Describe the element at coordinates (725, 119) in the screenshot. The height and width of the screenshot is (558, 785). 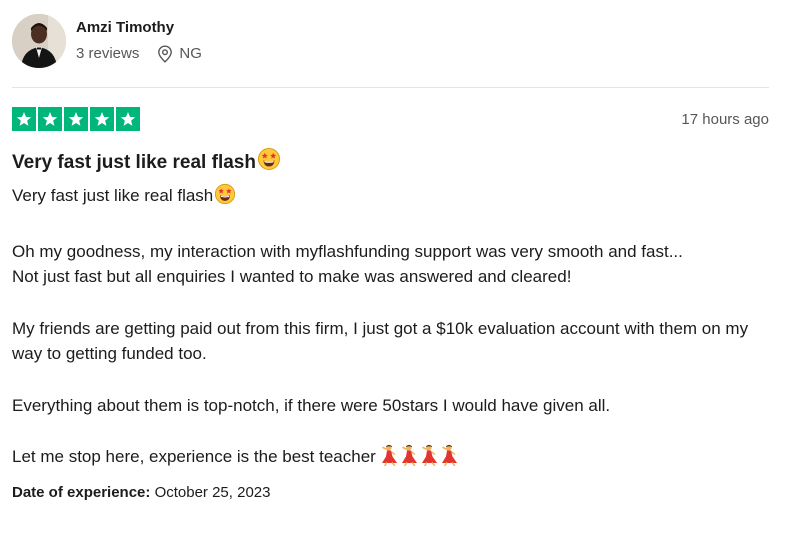
I see `review-date: 17 hours ago` at that location.